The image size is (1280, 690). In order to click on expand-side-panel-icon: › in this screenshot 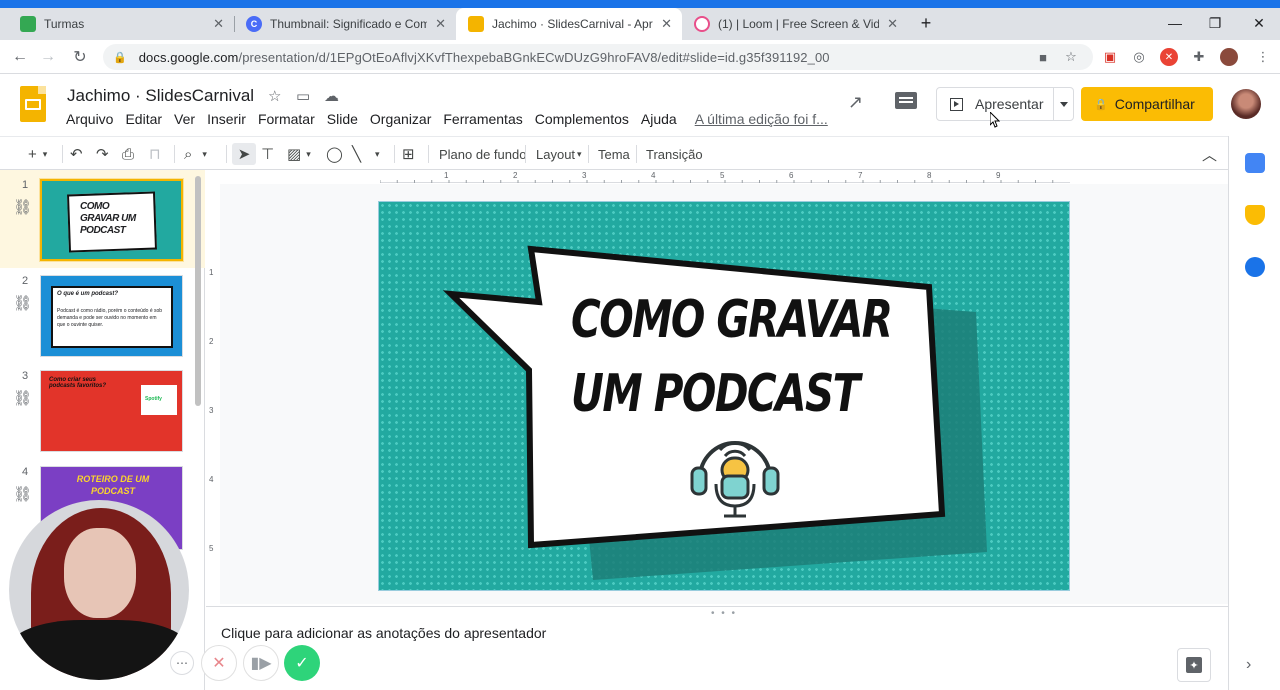, I will do `click(1248, 665)`.